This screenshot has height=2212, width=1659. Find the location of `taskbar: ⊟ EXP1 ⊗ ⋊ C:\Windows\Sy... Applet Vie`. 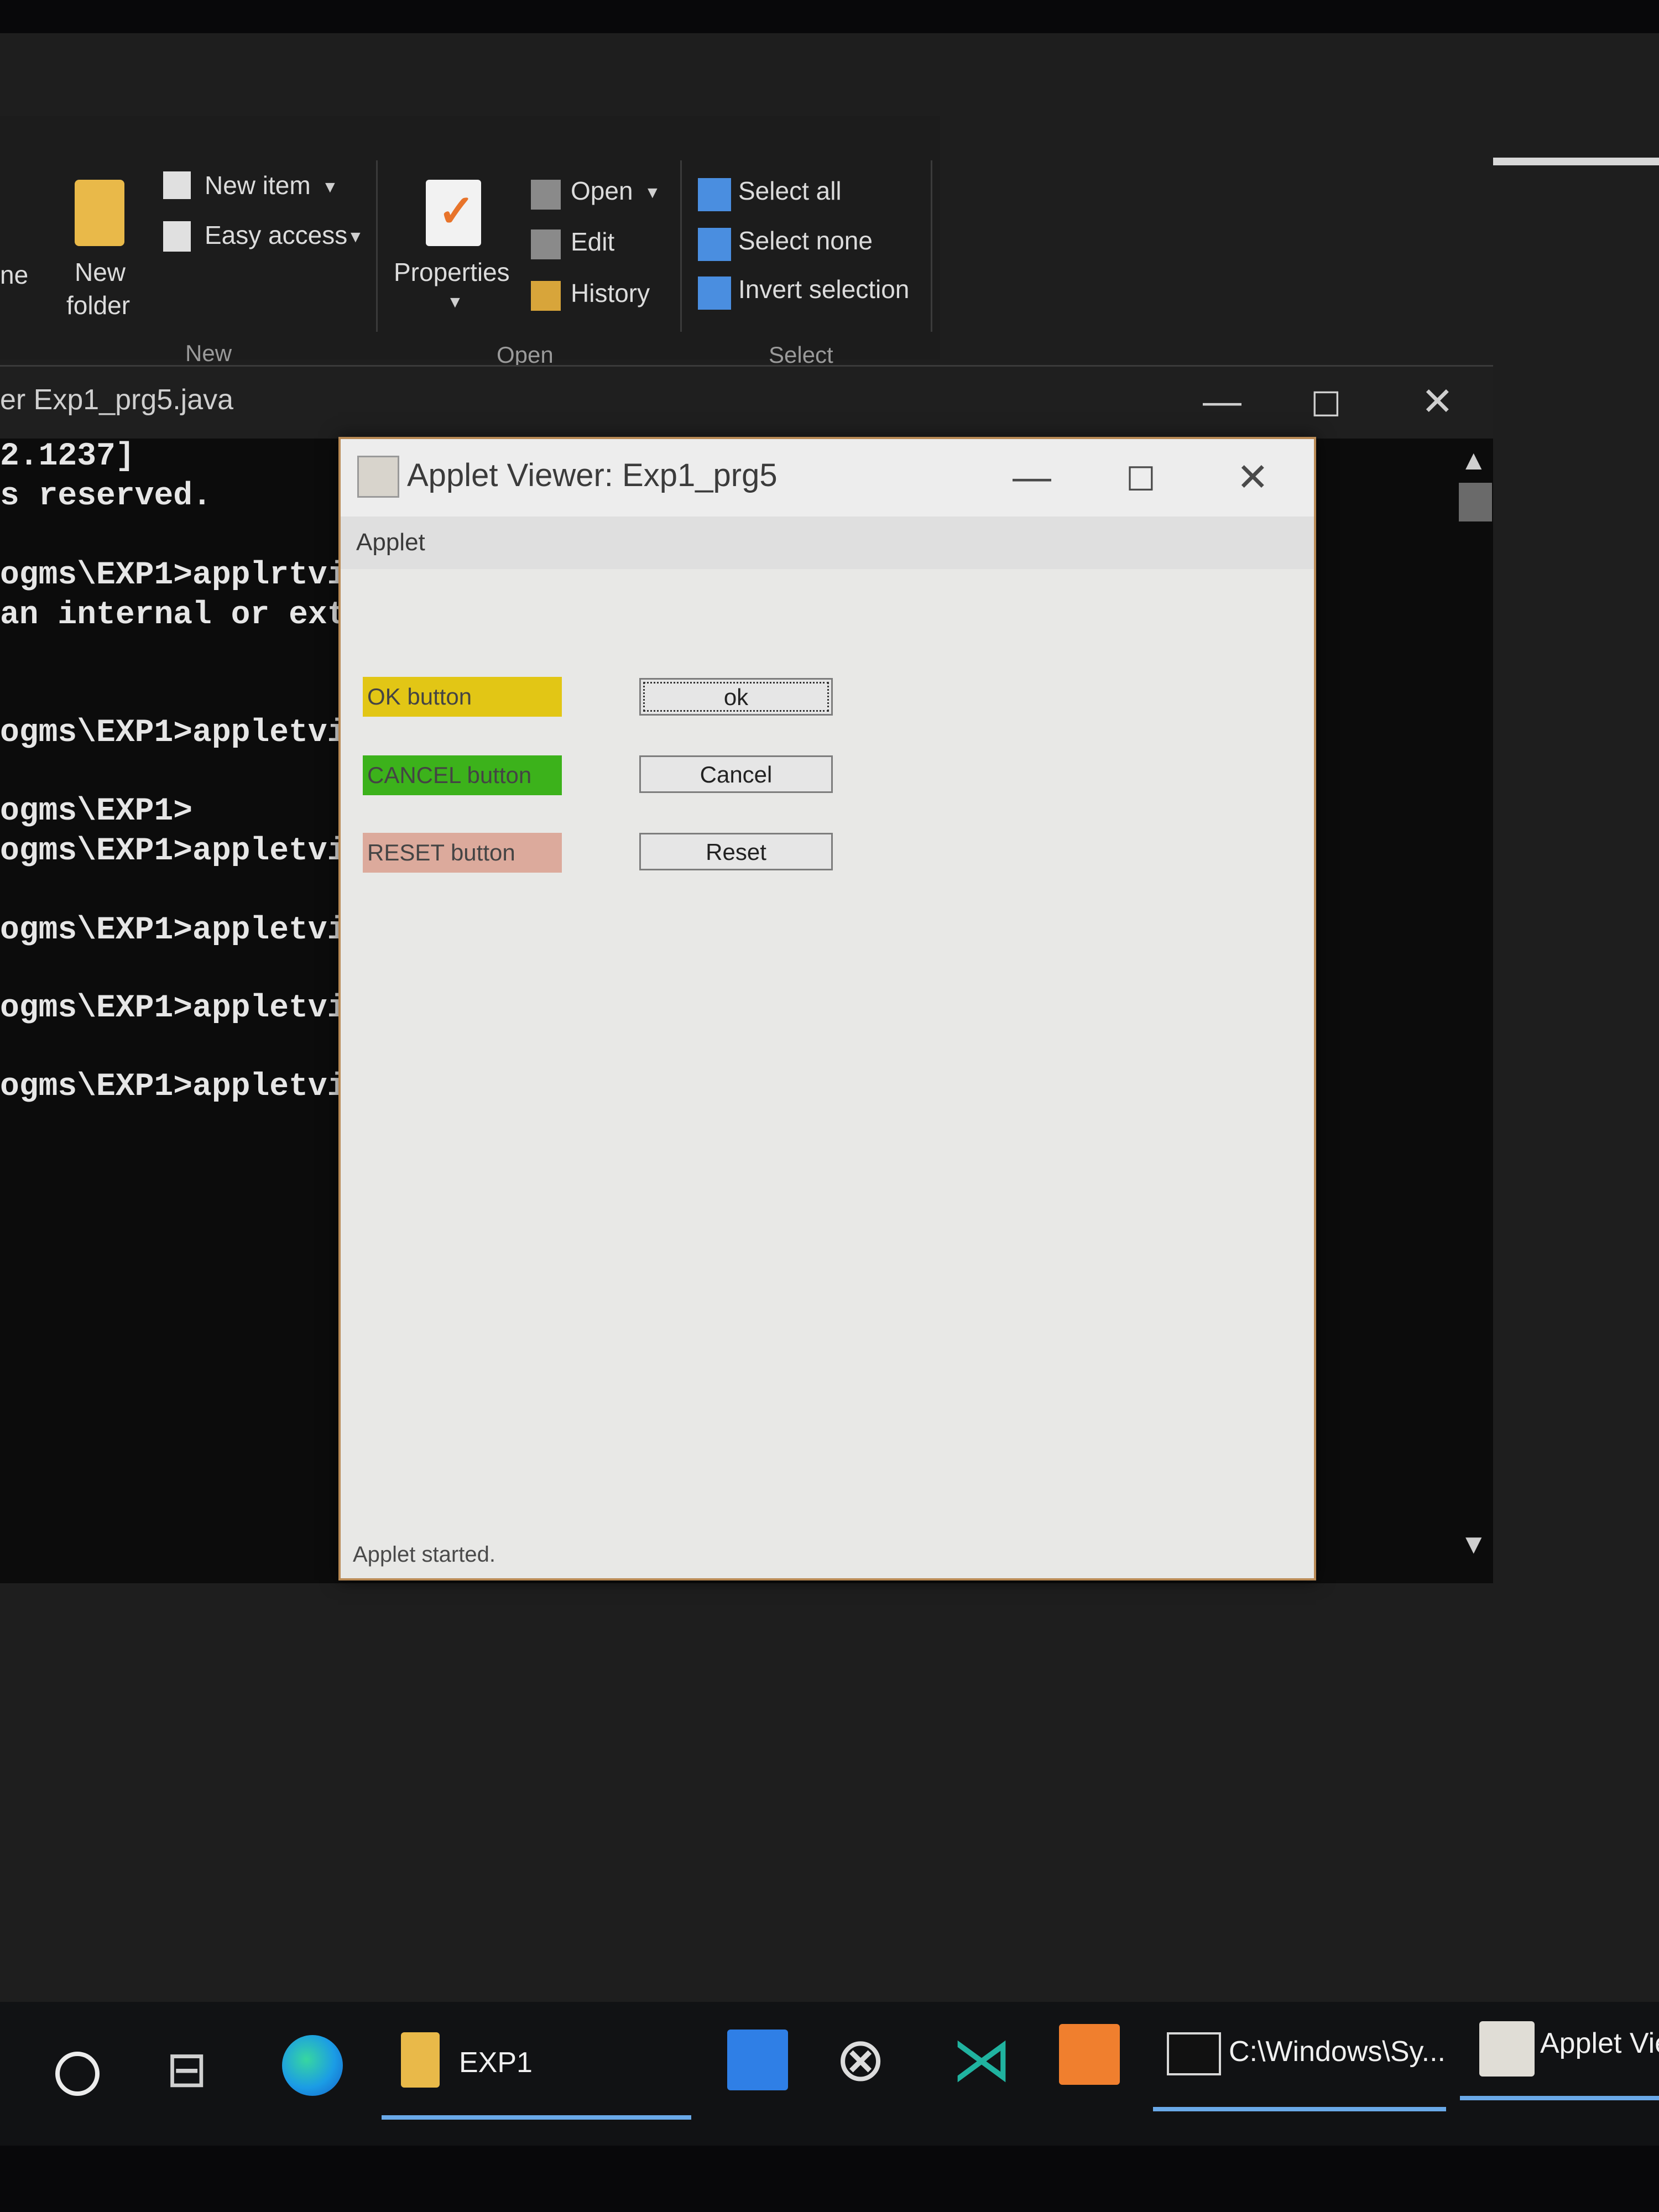

taskbar: ⊟ EXP1 ⊗ ⋊ C:\Windows\Sy... Applet Vie is located at coordinates (830, 2074).